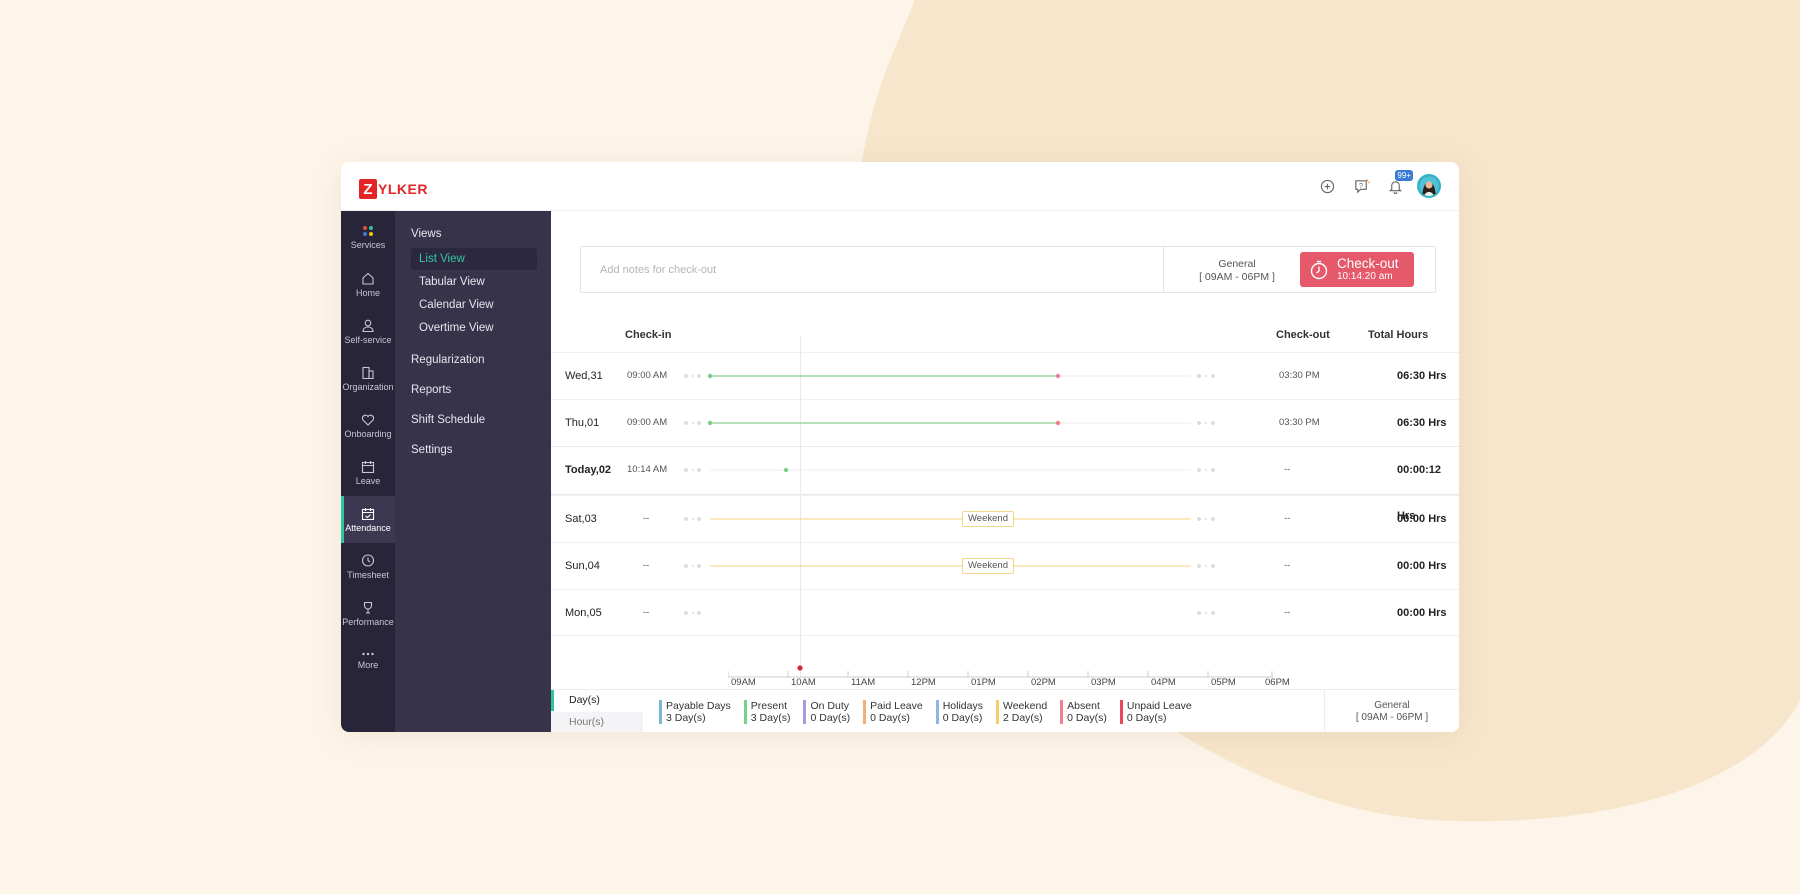 Image resolution: width=1800 pixels, height=894 pixels. I want to click on checkout-label: Check-out, so click(1368, 263).